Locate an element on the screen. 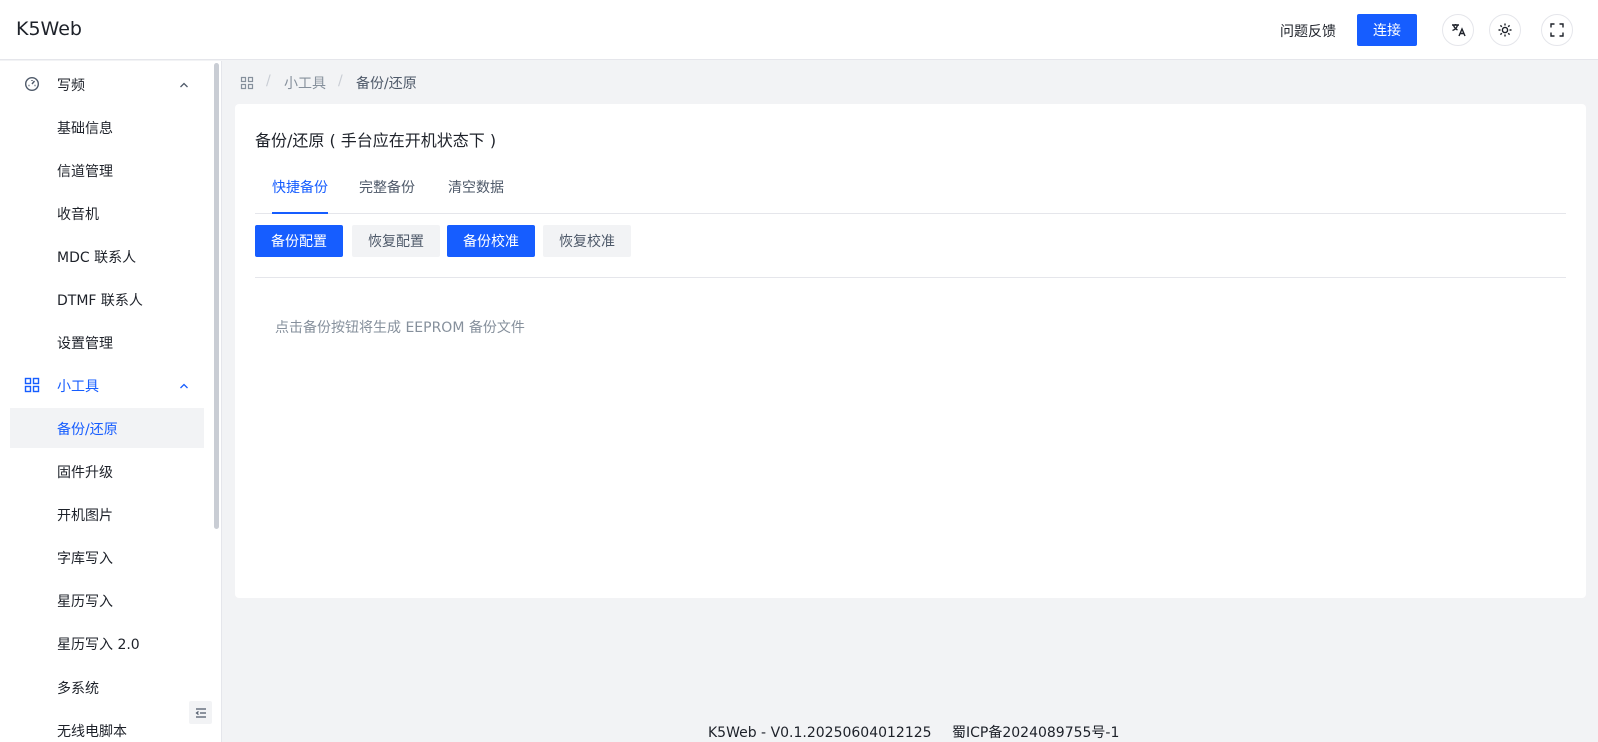 This screenshot has width=1598, height=742. sidebar-item-radio: 收音机 is located at coordinates (107, 213).